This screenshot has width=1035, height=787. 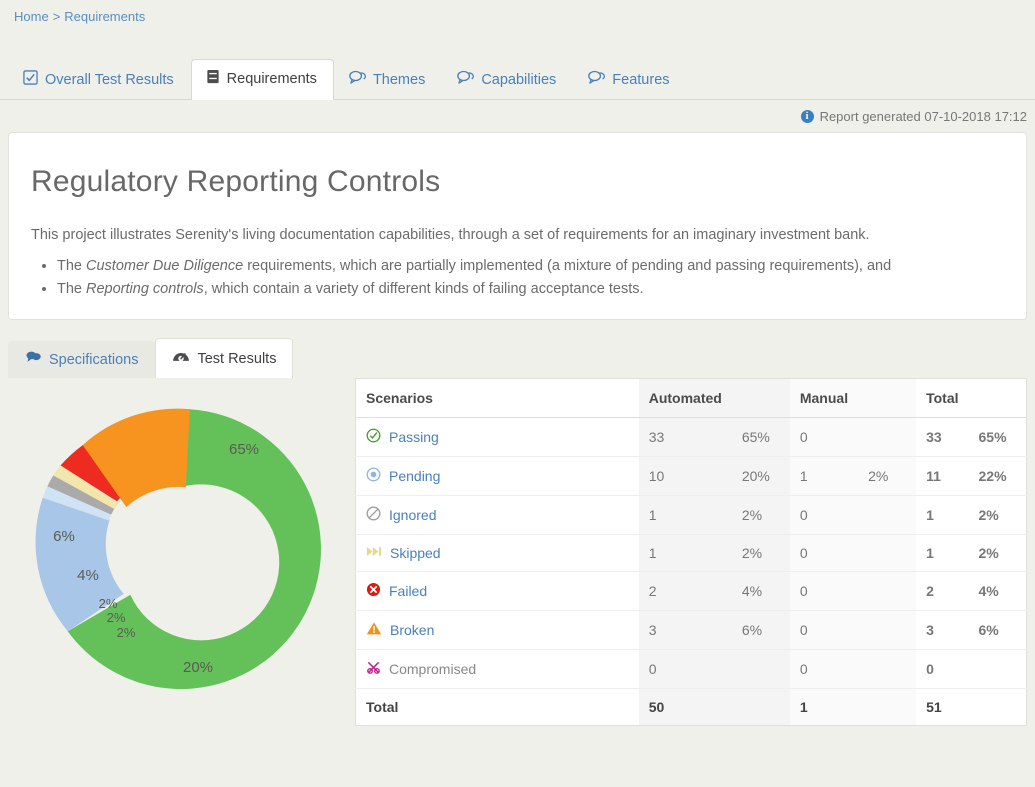 I want to click on tab-requirements: Requirements, so click(x=262, y=79).